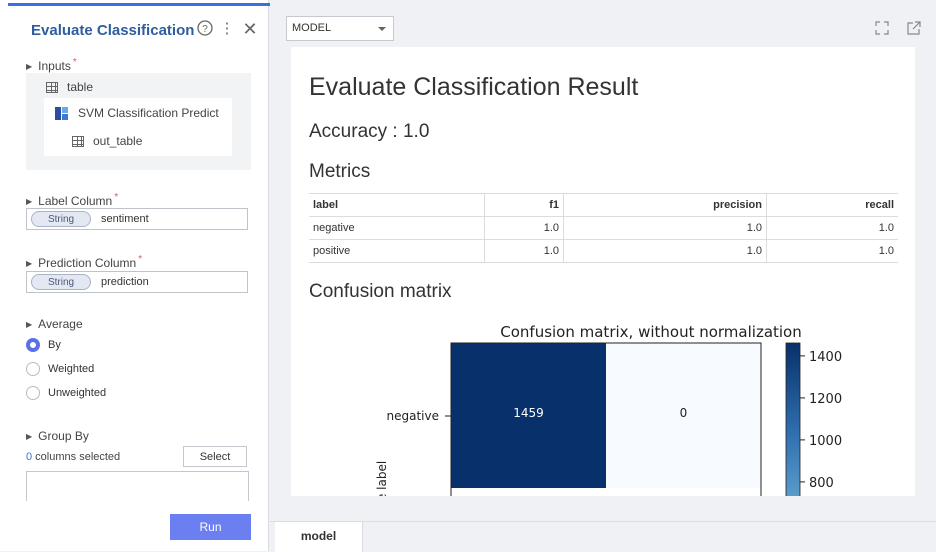  I want to click on label-column-section: ▶ Label Column *, so click(72, 200).